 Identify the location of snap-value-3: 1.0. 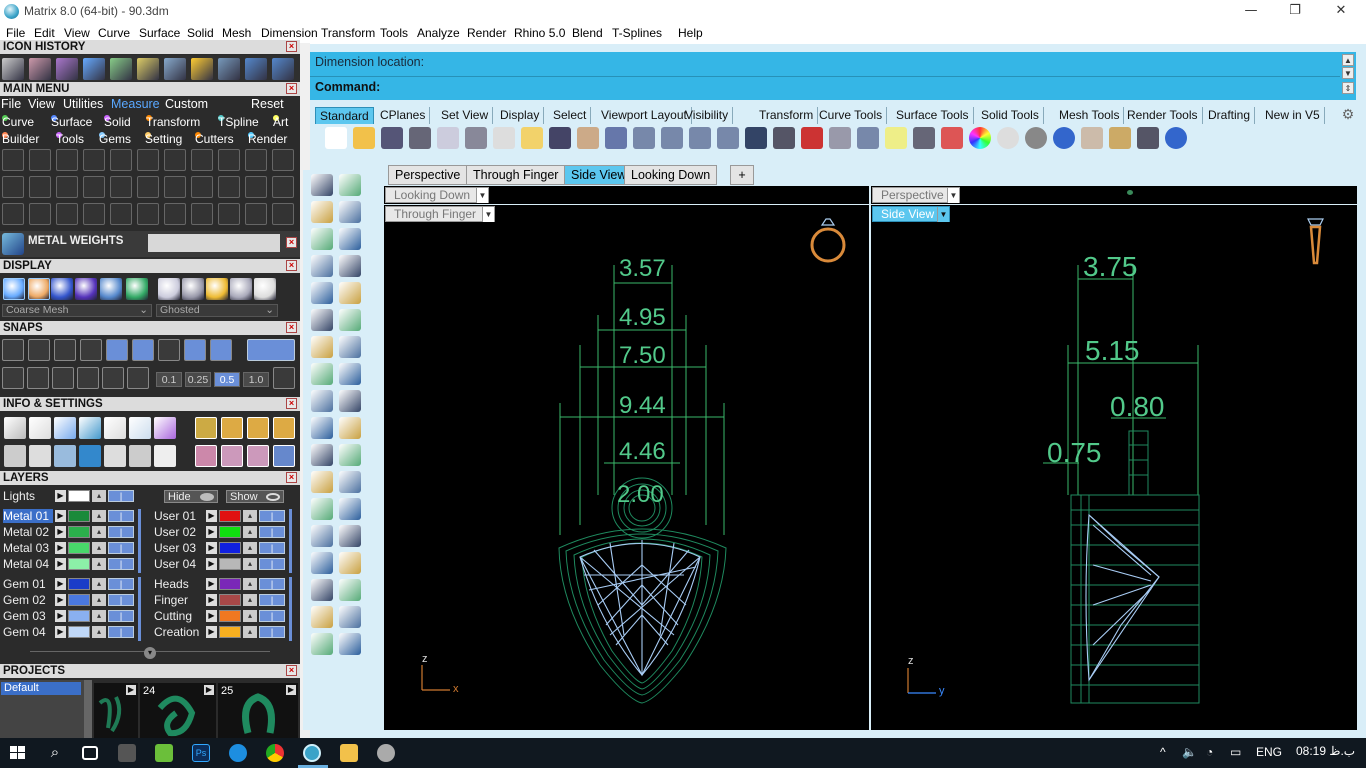
(256, 379).